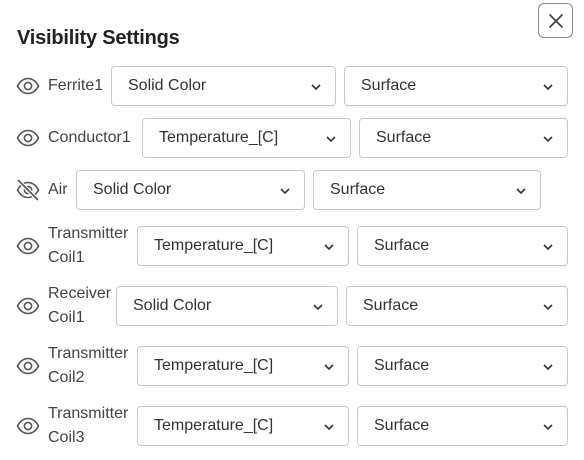 The height and width of the screenshot is (460, 584). I want to click on object-label-line1: Receiver, so click(80, 293).